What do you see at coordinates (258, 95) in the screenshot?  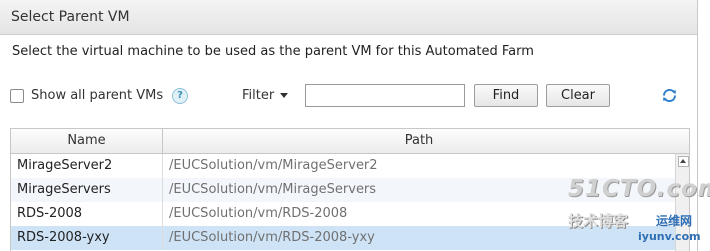 I see `filter-label: Filter` at bounding box center [258, 95].